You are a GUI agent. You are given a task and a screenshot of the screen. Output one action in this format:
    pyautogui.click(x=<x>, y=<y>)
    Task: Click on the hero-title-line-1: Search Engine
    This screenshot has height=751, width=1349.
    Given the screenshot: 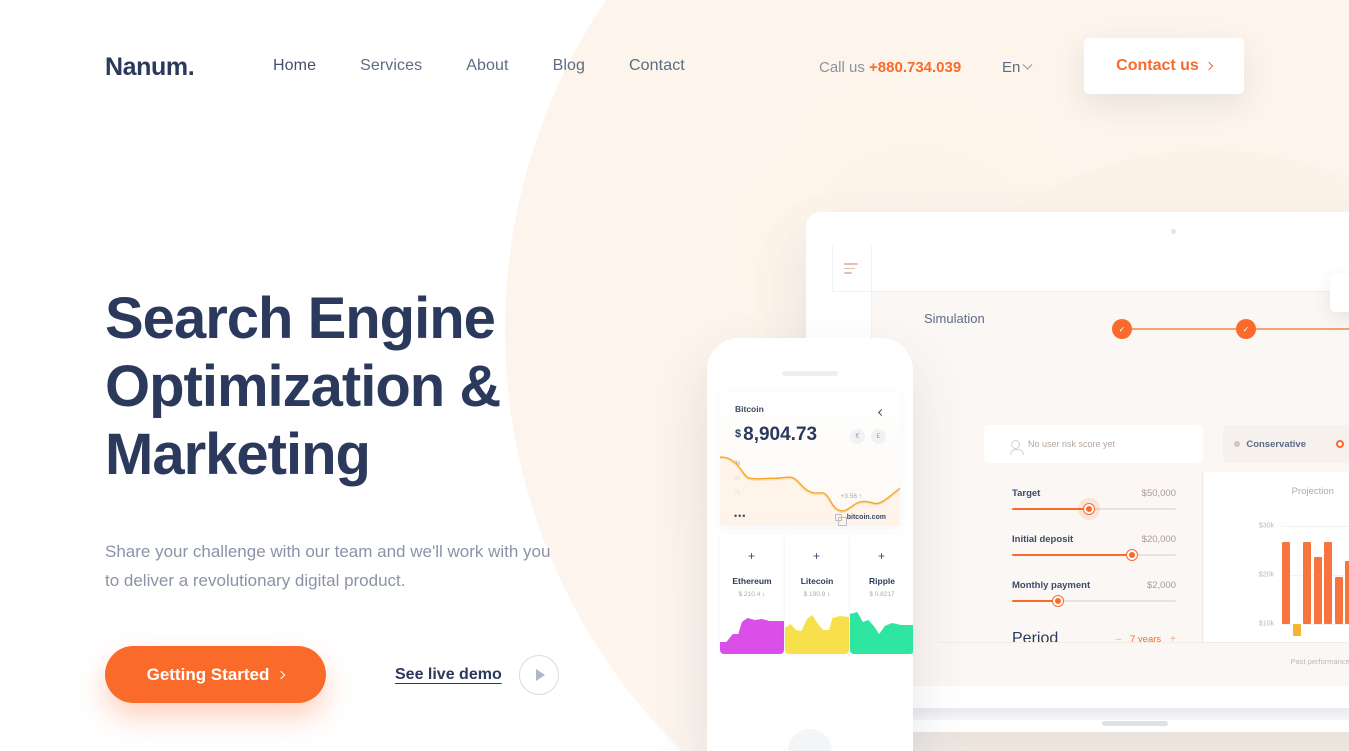 What is the action you would take?
    pyautogui.click(x=300, y=318)
    